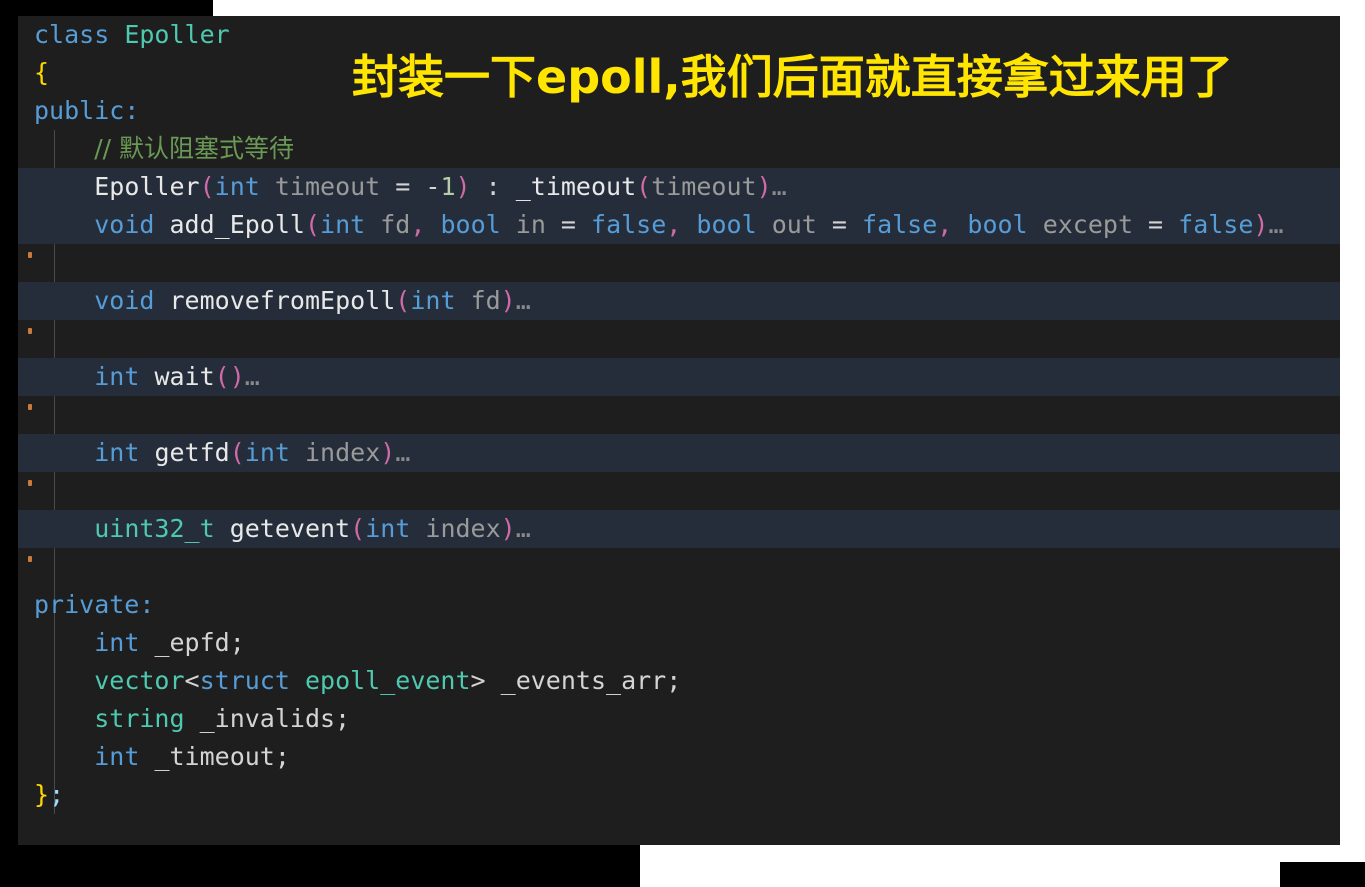 The image size is (1365, 887). I want to click on token-operator: >, so click(485, 680).